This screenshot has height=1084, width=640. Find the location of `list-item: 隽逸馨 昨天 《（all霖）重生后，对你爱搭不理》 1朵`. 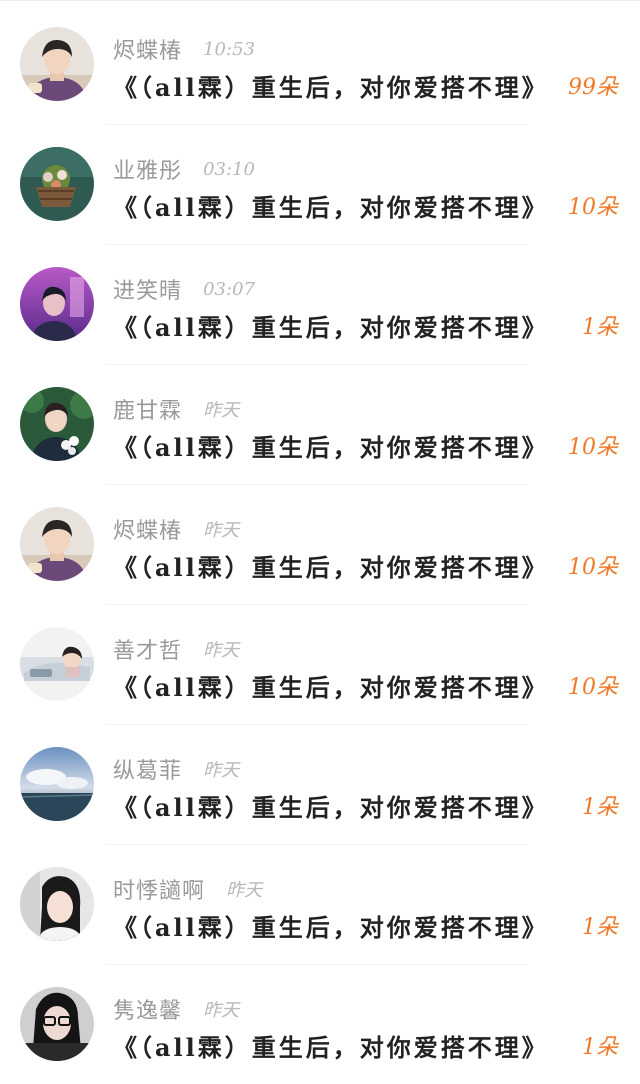

list-item: 隽逸馨 昨天 《（all霖）重生后，对你爱搭不理》 1朵 is located at coordinates (320, 1024).